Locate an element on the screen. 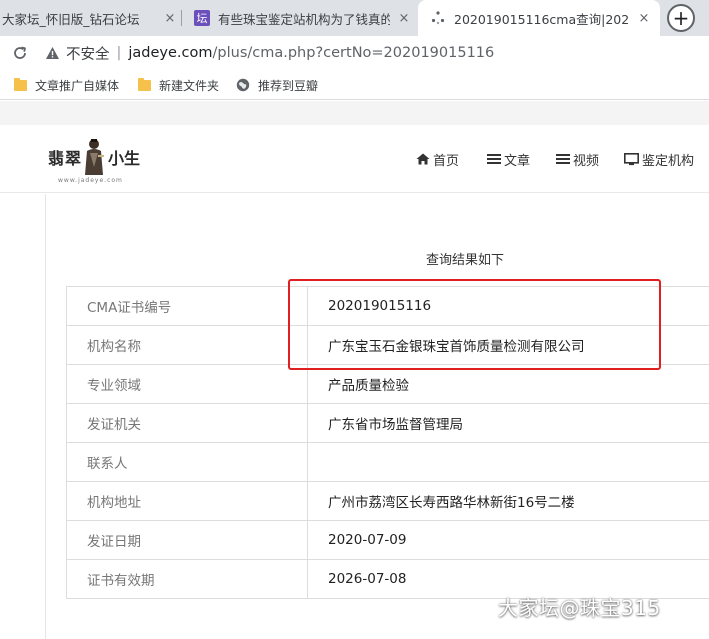  scholar-figure-icon is located at coordinates (94, 157).